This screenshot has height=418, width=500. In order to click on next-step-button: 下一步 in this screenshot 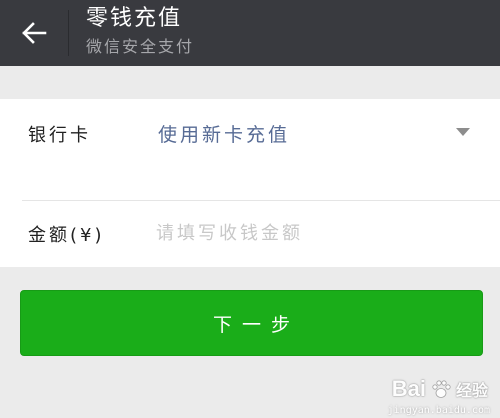, I will do `click(251, 323)`.